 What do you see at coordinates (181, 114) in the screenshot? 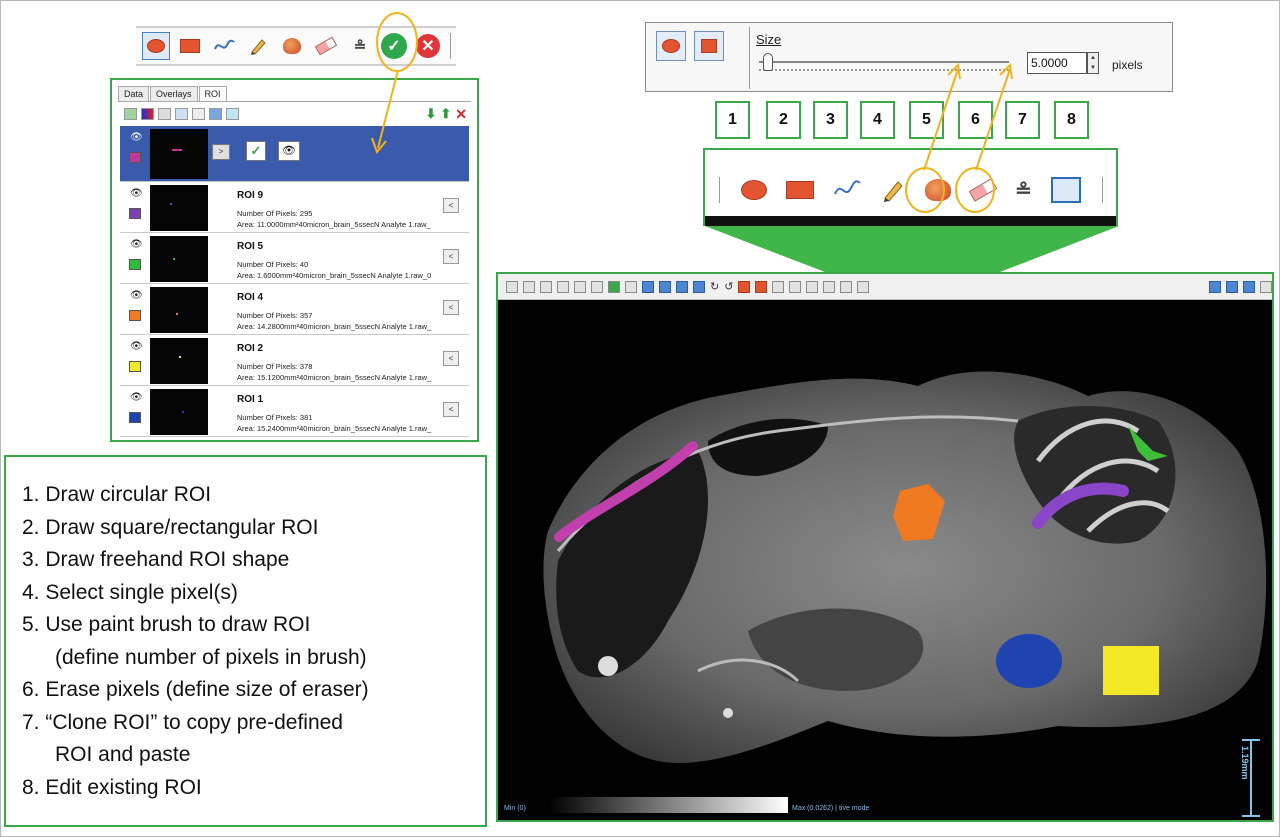
I see `show-icon` at bounding box center [181, 114].